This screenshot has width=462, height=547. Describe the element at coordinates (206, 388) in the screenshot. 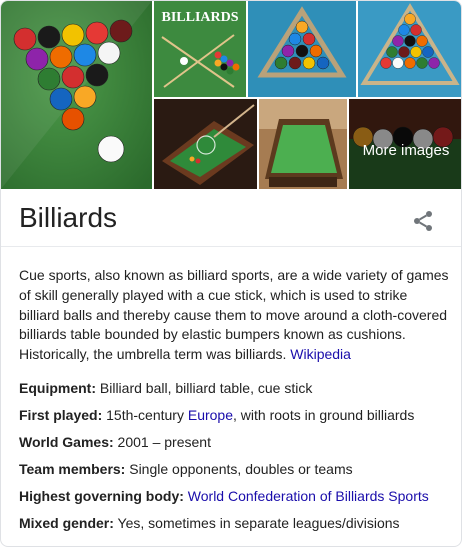

I see `fact-value: Billiard ball, billiard table, cue stick` at that location.